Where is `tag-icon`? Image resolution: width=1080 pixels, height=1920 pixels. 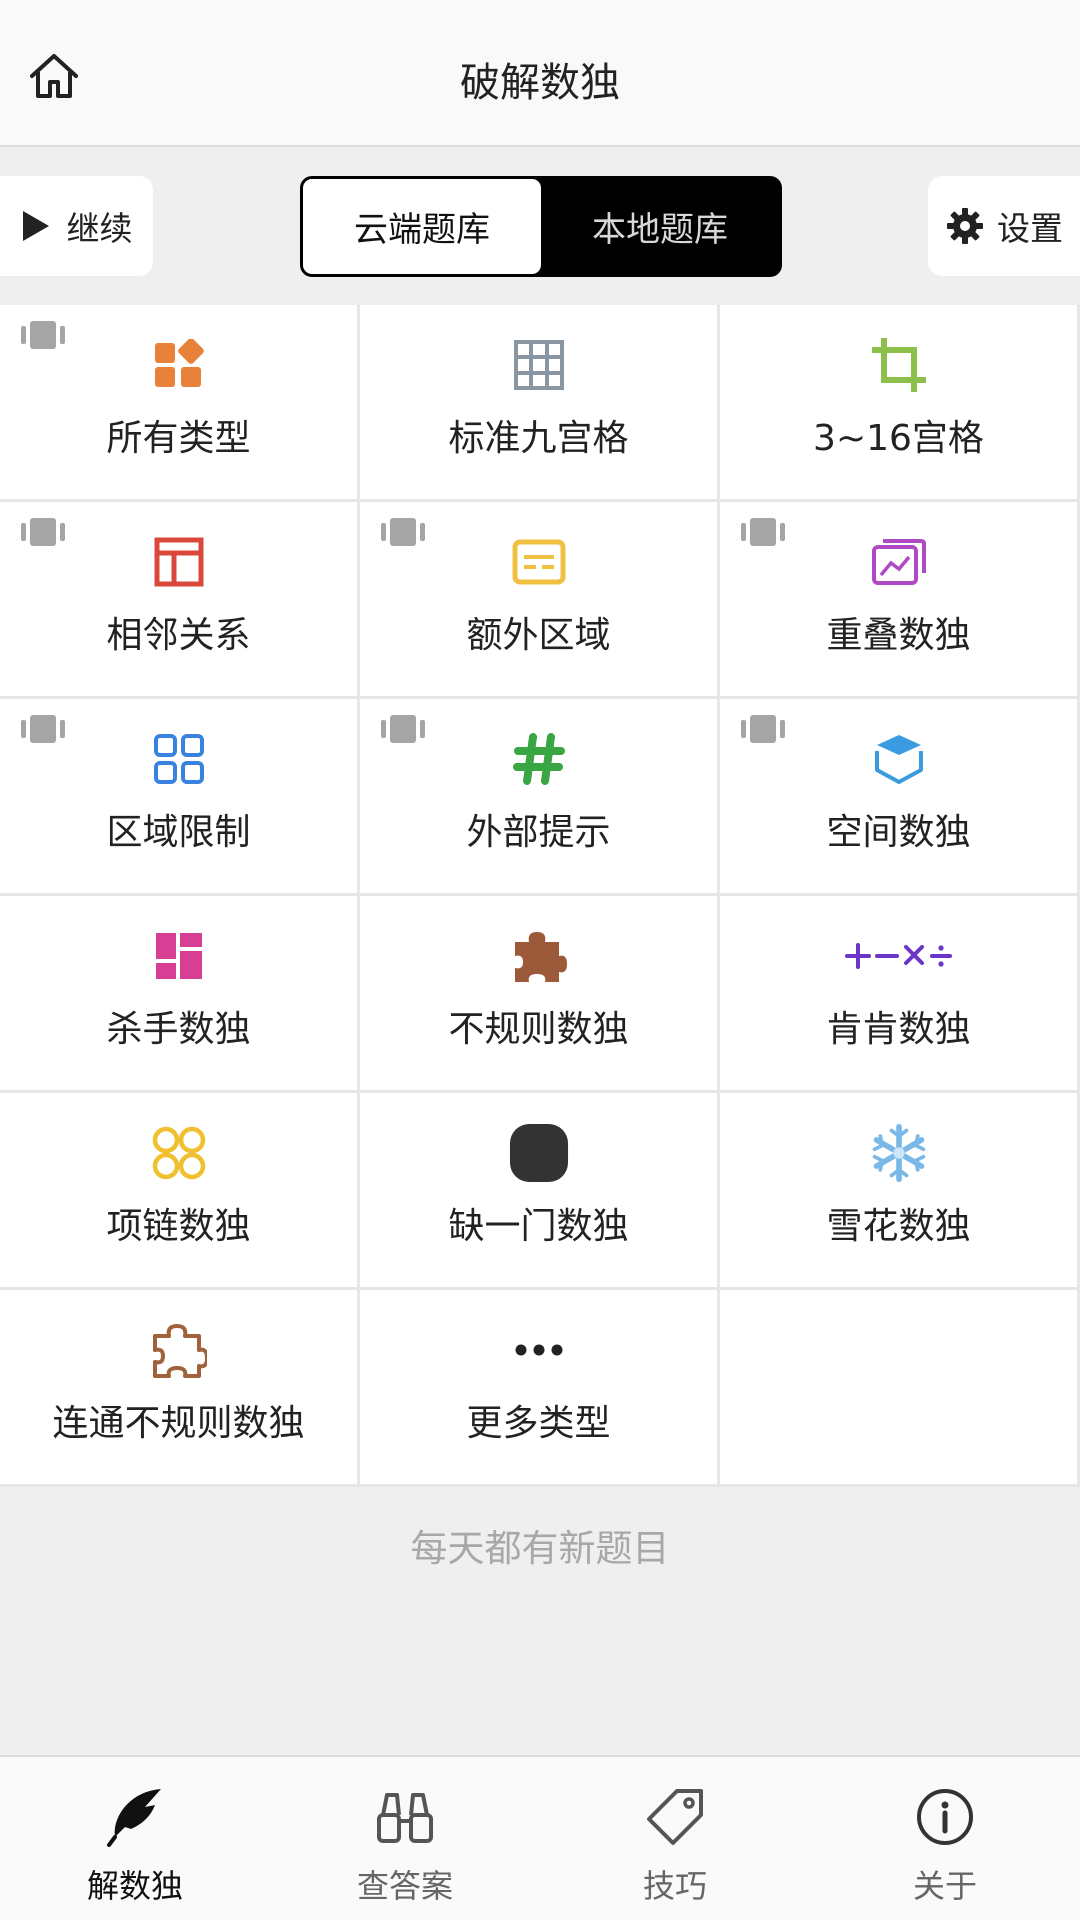
tag-icon is located at coordinates (675, 1817).